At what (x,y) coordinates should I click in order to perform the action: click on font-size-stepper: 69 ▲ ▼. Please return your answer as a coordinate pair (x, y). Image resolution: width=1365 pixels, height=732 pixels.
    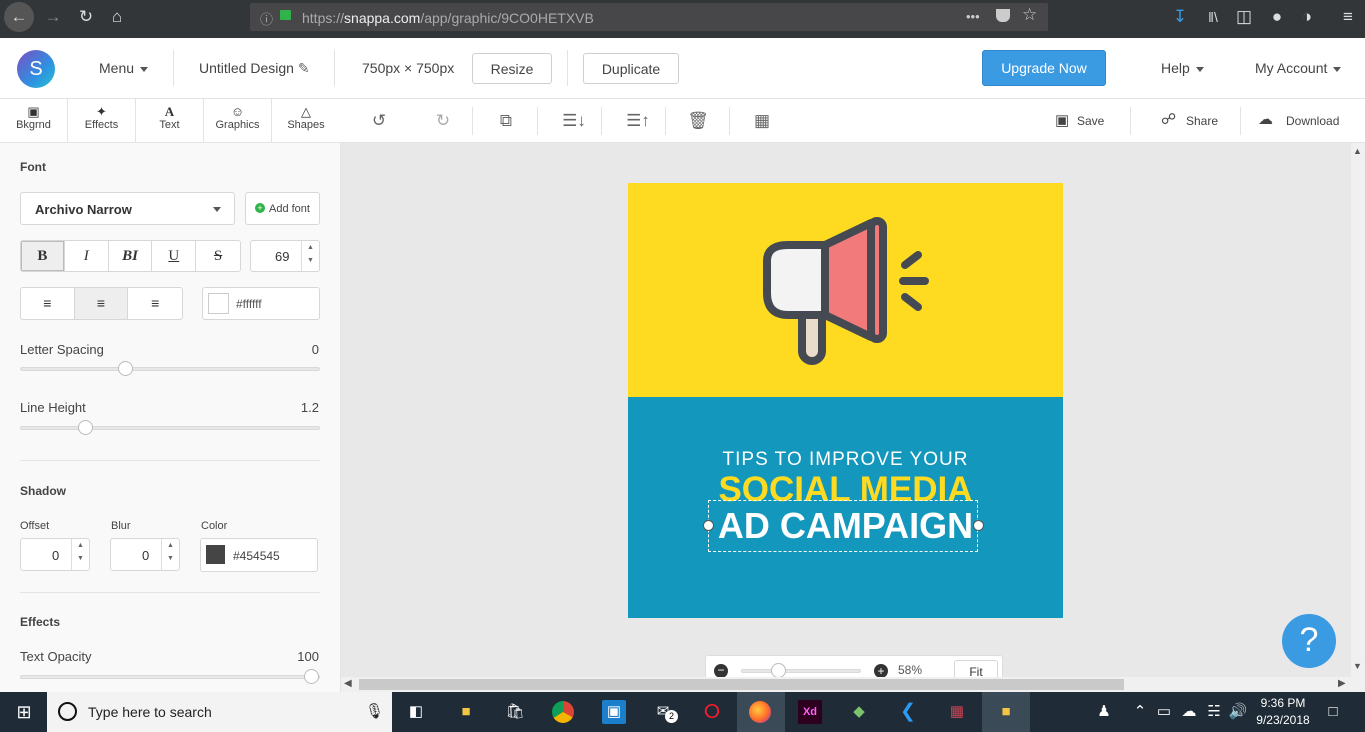
    Looking at the image, I should click on (285, 256).